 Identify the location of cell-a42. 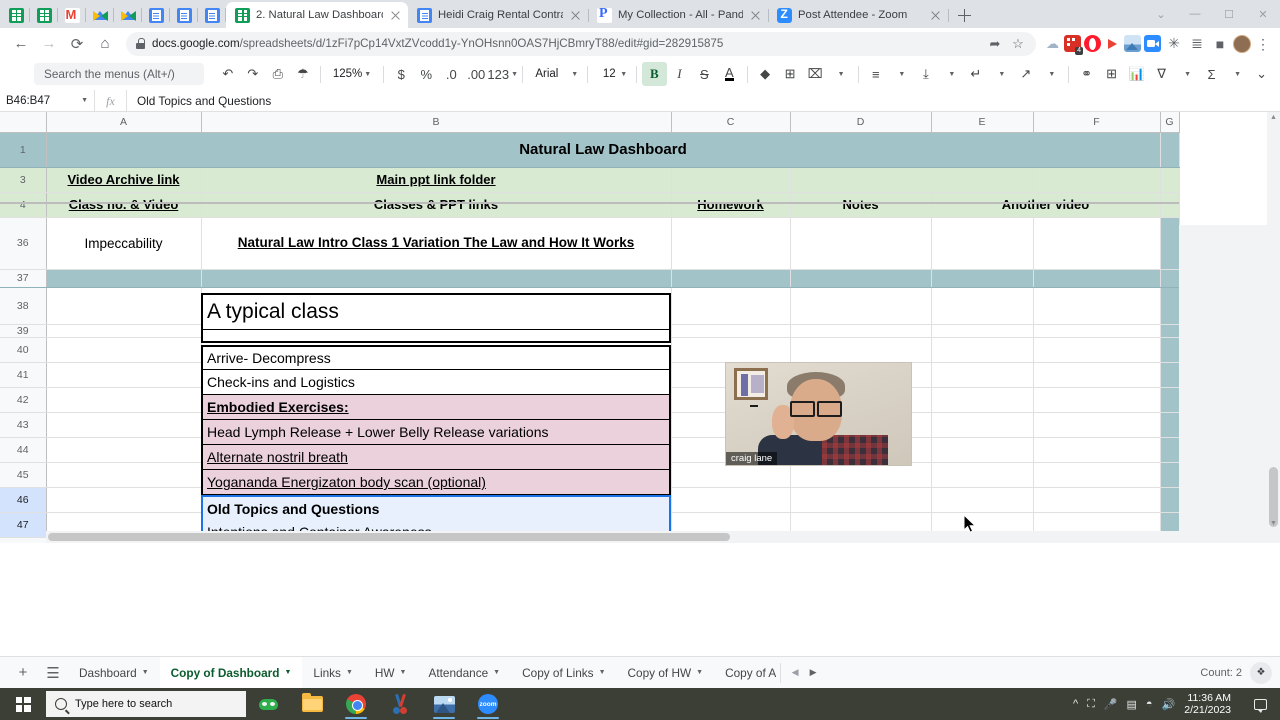
(124, 400).